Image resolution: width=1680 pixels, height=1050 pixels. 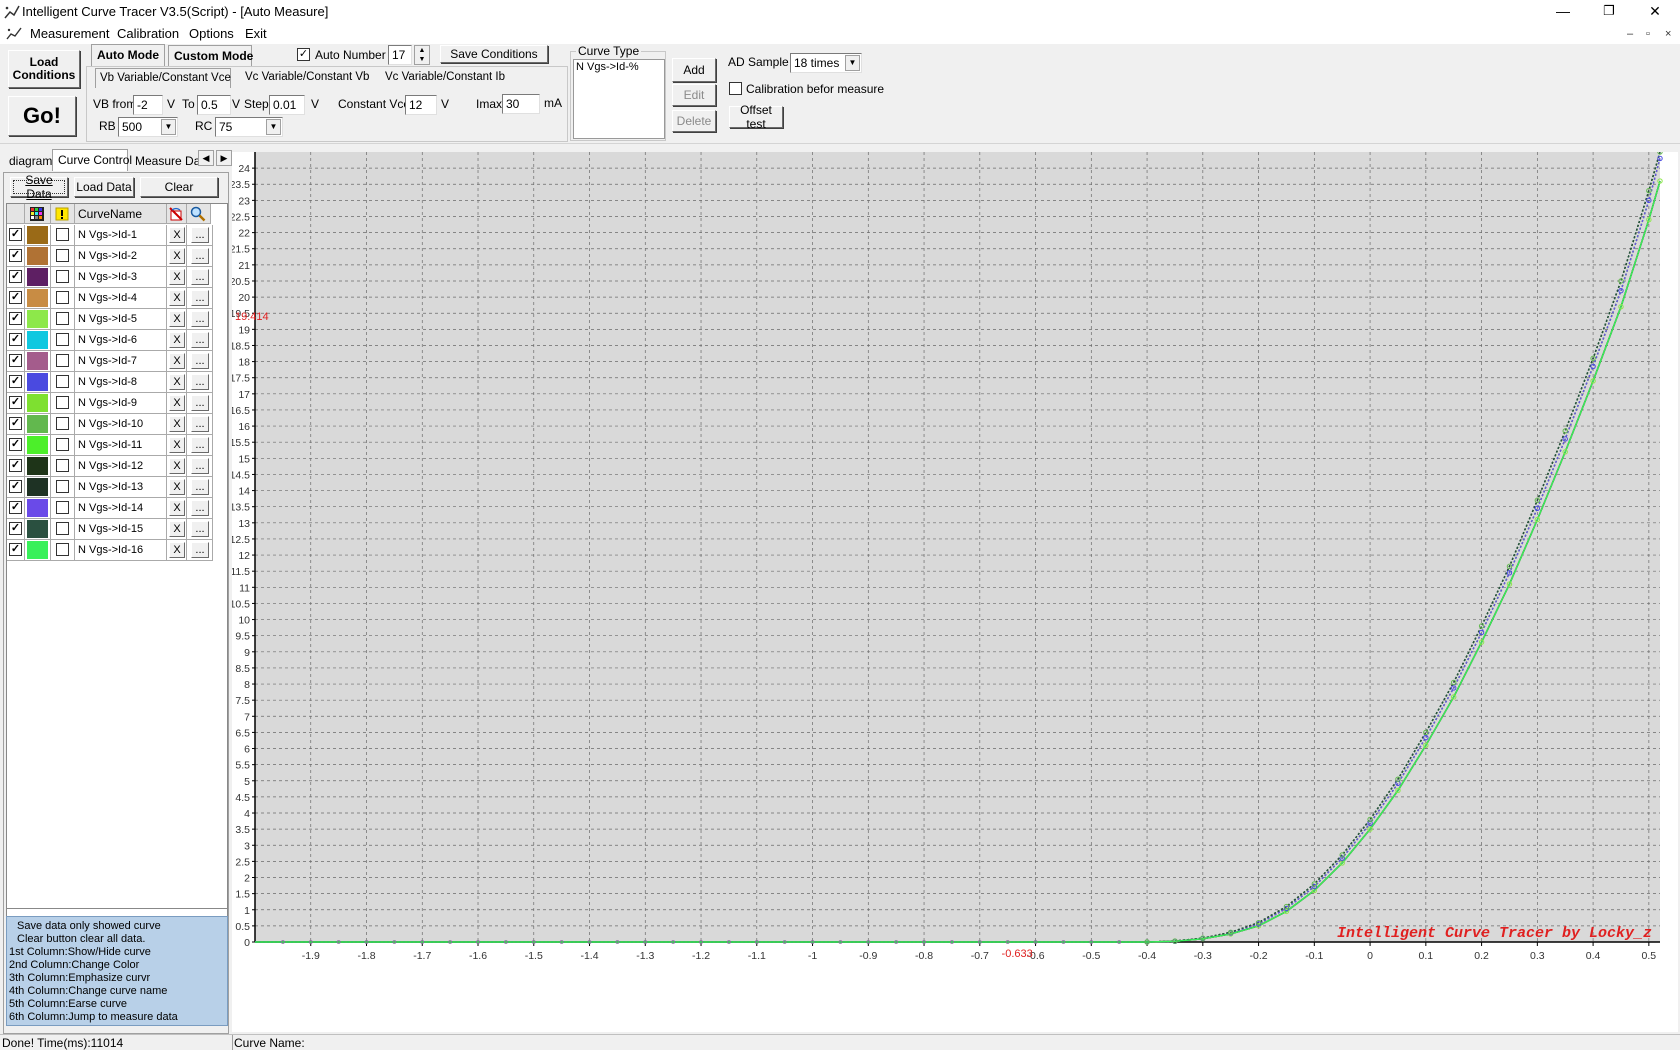 I want to click on load-conditions-button: Load Conditions, so click(x=44, y=69).